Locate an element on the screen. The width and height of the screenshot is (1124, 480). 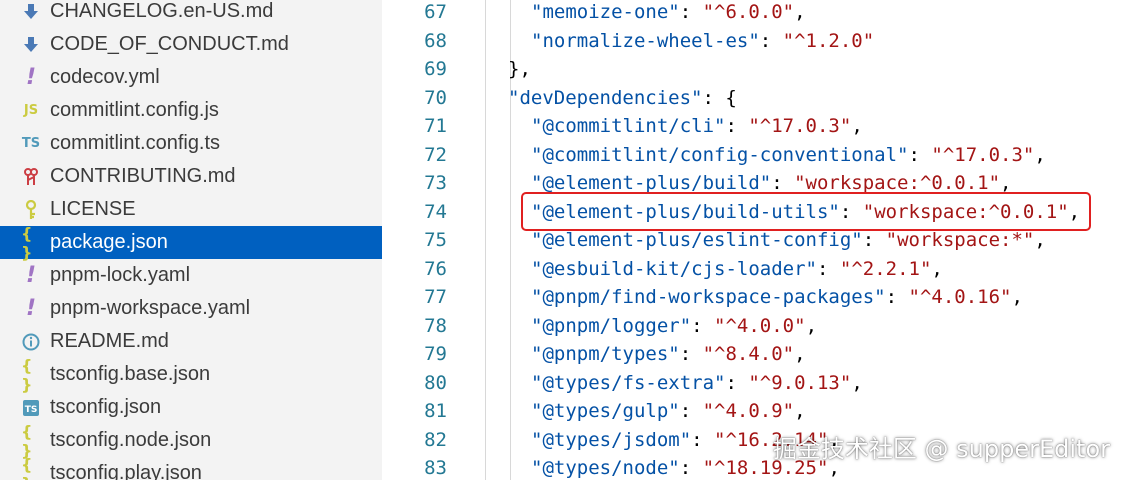
code-text: "@pnpm/types": "^8.4.0", is located at coordinates (668, 354).